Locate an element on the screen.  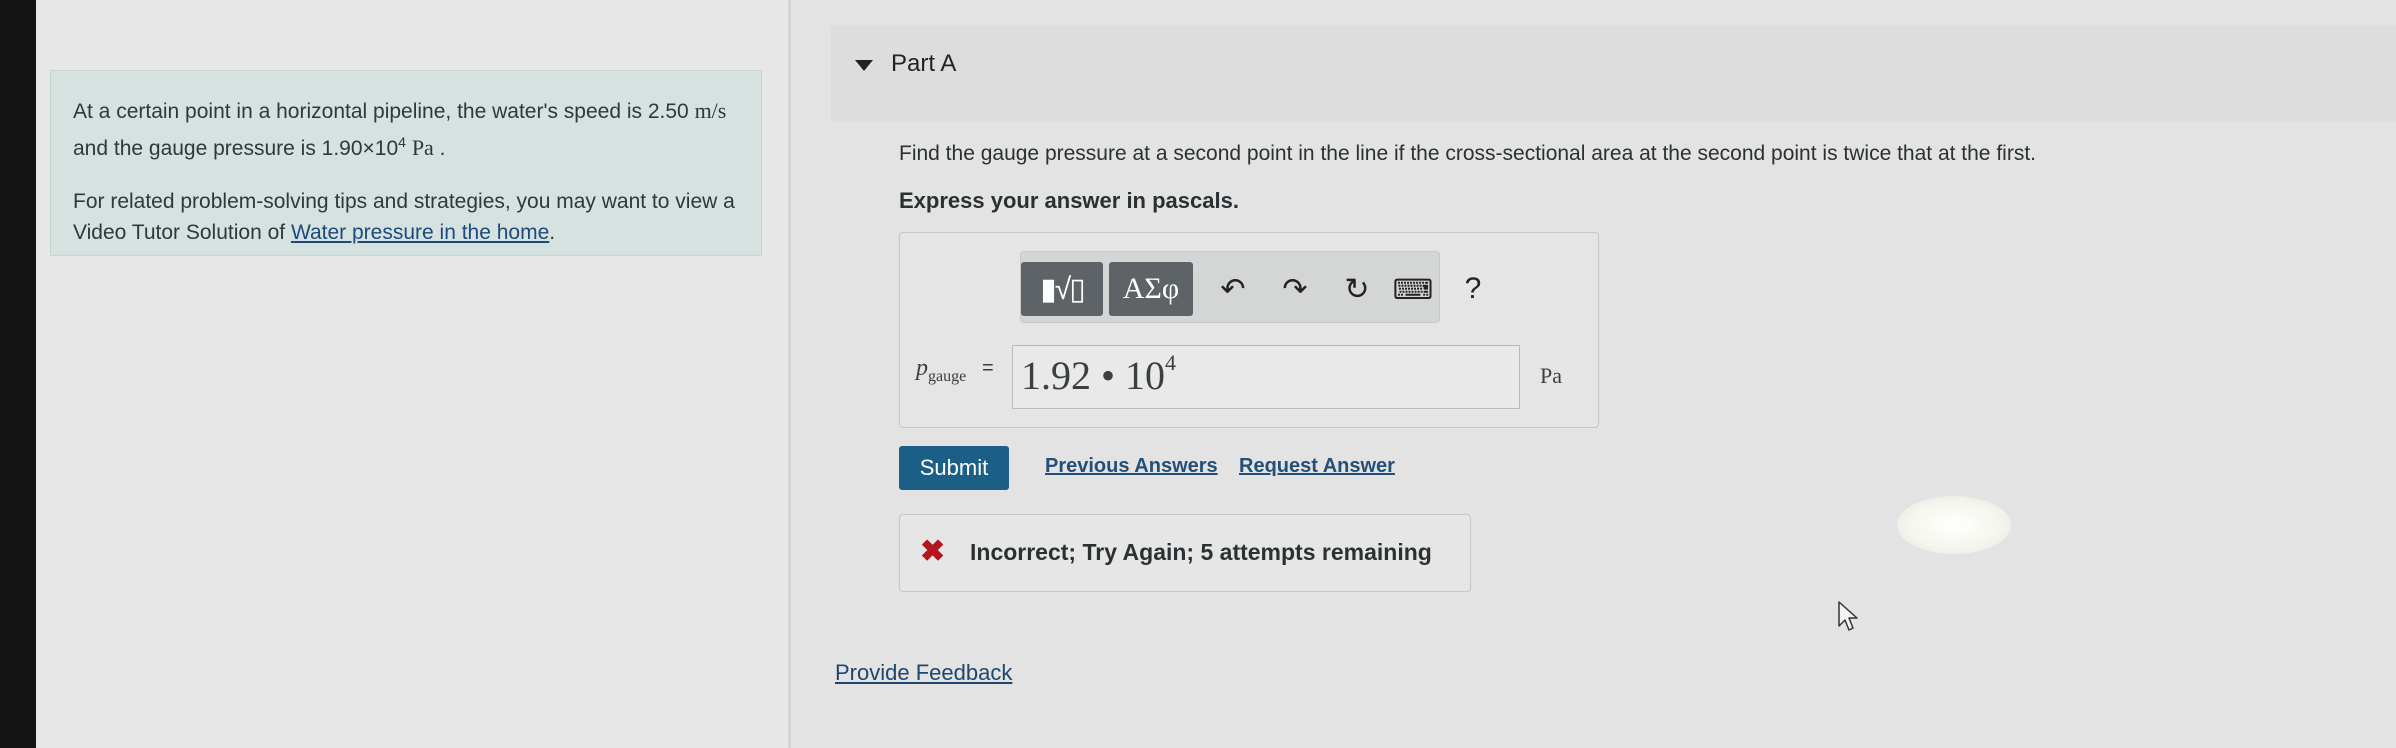
part-header: Part A is located at coordinates (1613, 74).